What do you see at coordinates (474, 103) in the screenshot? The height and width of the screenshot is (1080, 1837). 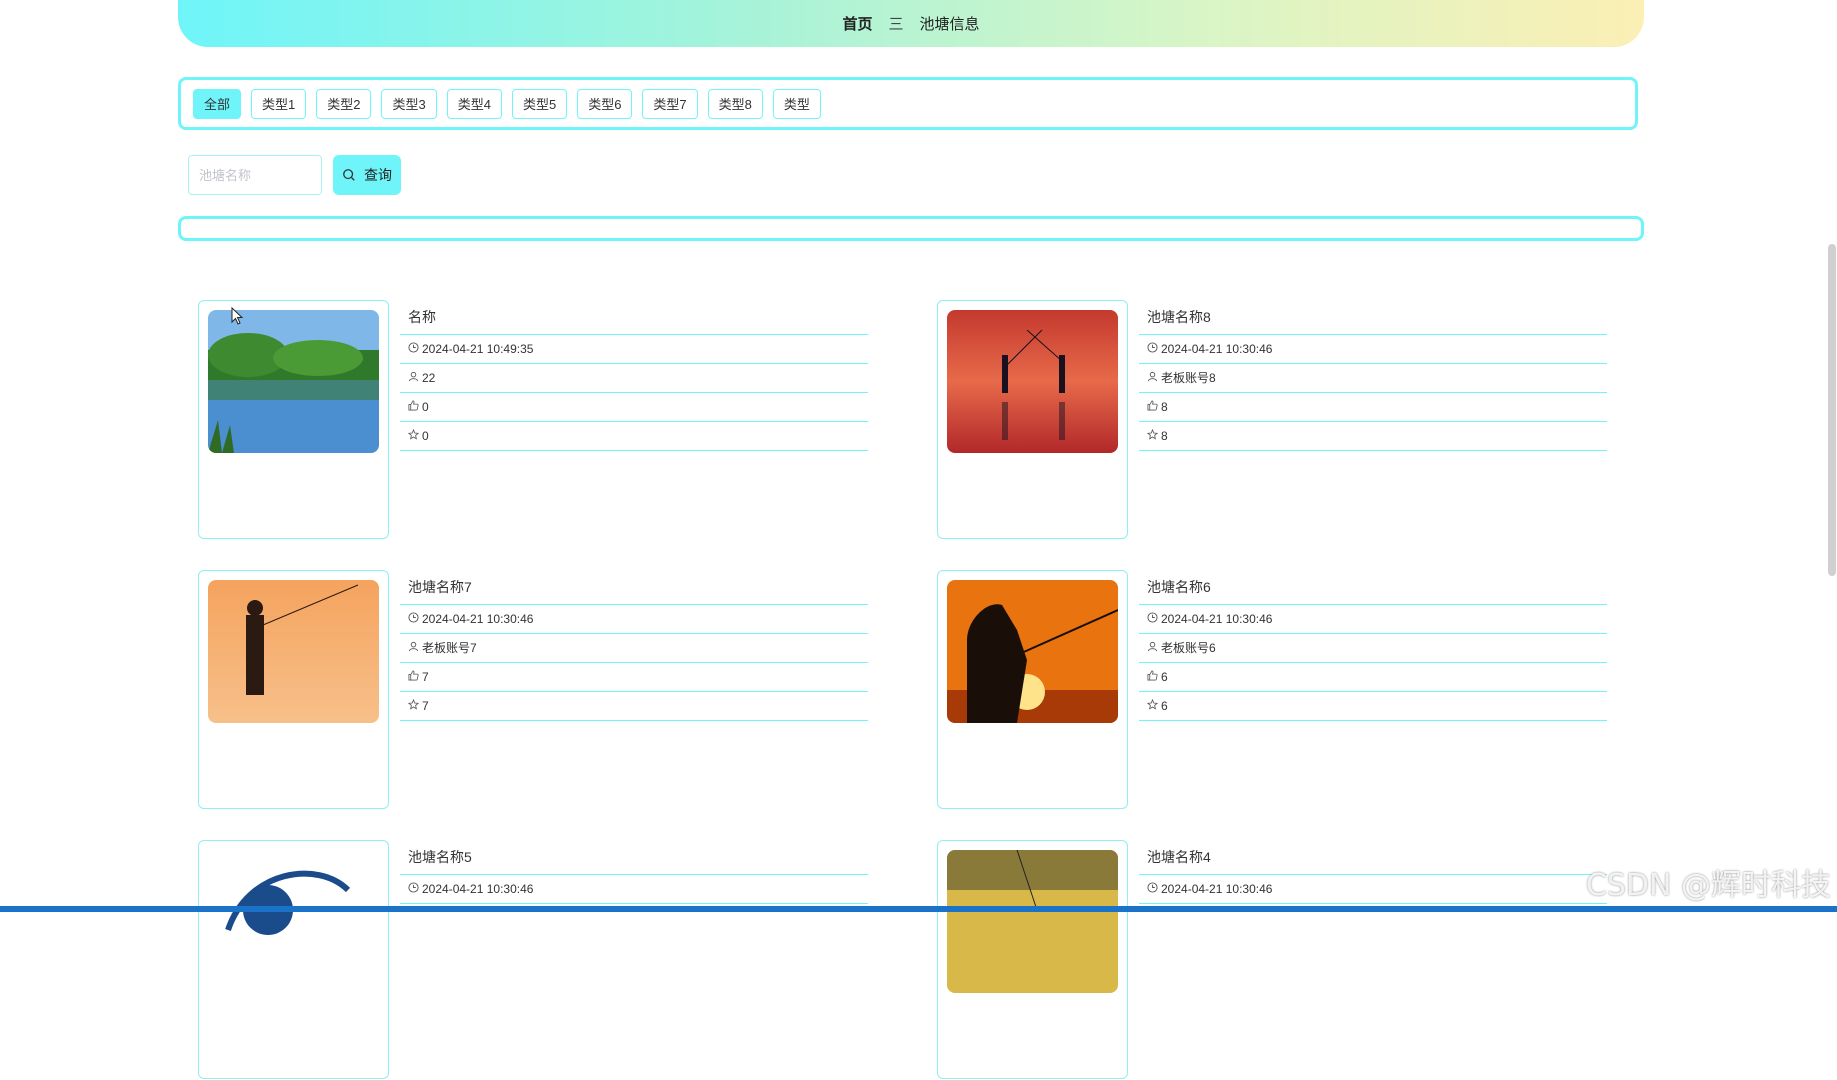 I see `filter-chip-type4: 类型4` at bounding box center [474, 103].